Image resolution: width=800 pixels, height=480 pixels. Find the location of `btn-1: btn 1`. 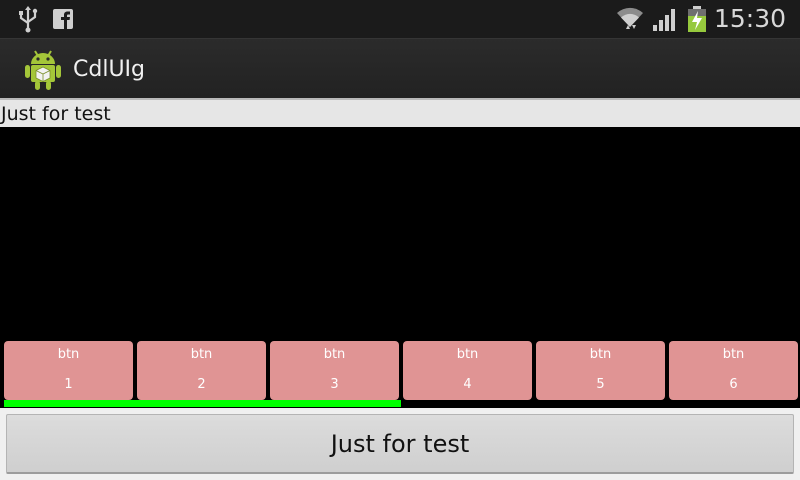

btn-1: btn 1 is located at coordinates (68, 370).